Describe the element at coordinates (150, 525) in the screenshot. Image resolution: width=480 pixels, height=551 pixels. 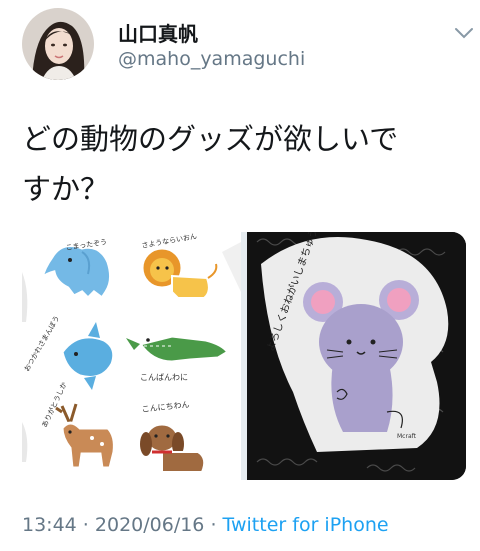
I see `tweet-date: 2020/06/16` at that location.